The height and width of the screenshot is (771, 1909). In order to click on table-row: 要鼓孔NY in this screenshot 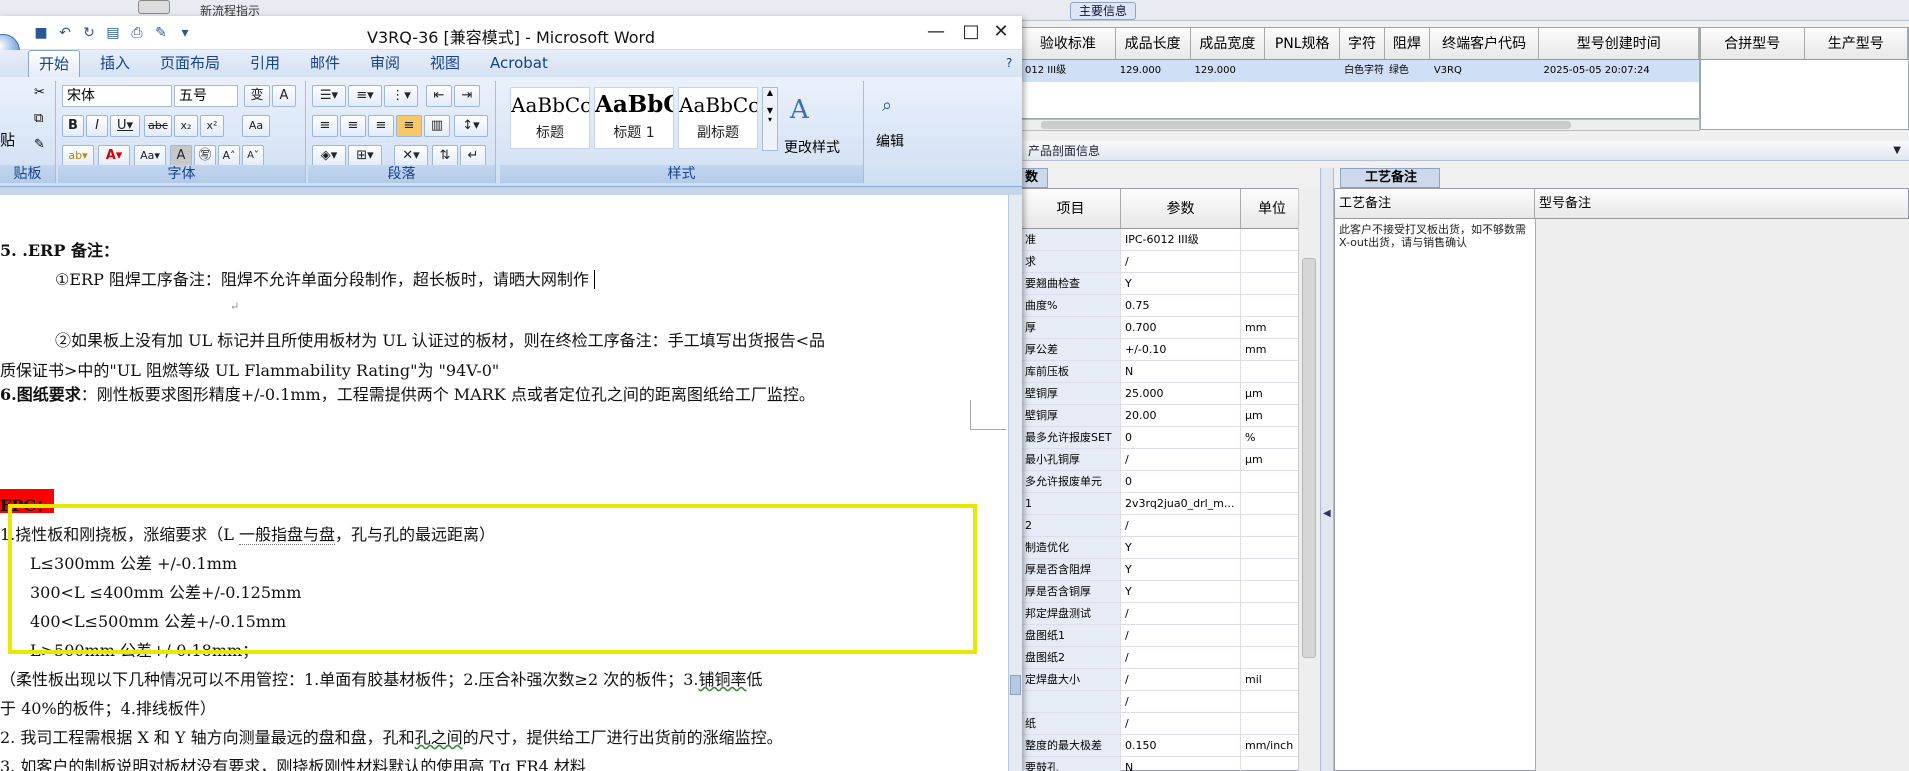, I will do `click(1170, 764)`.